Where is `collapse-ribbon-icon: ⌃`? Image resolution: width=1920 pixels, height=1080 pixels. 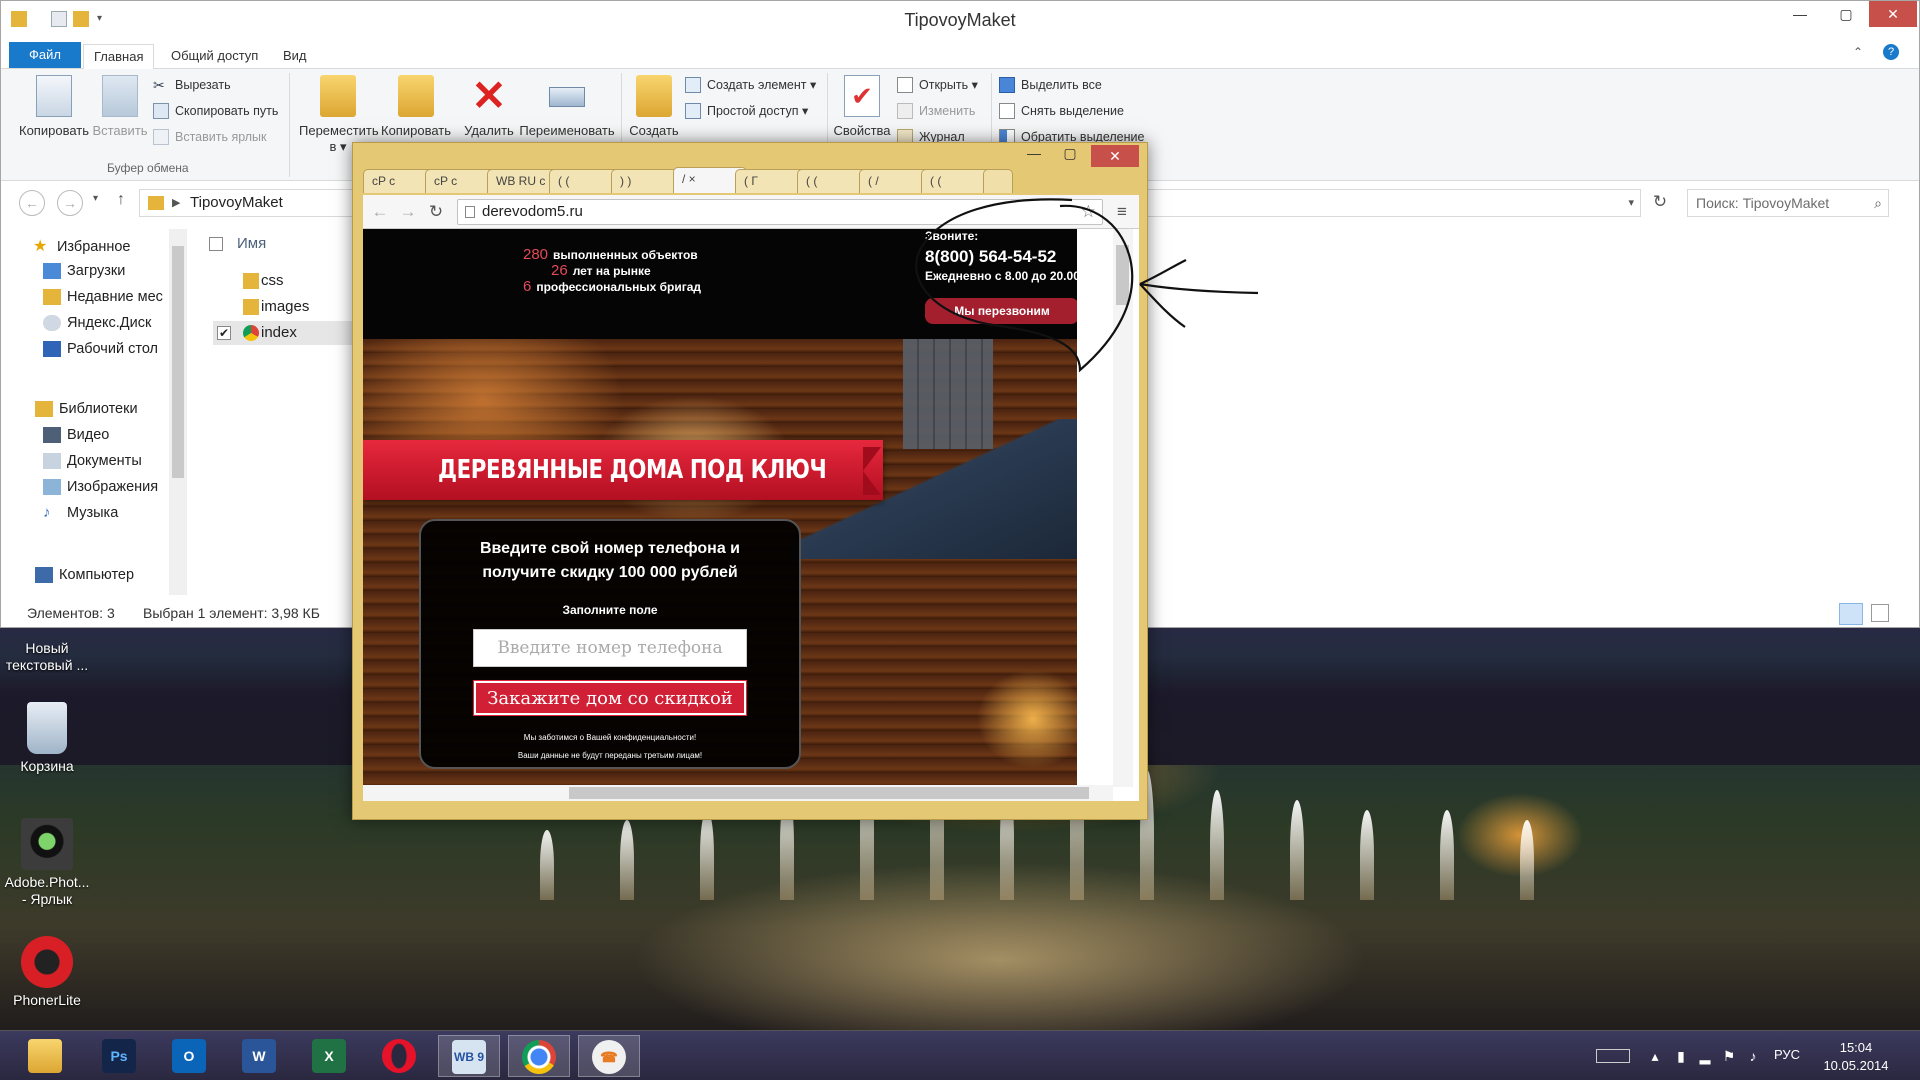 collapse-ribbon-icon: ⌃ is located at coordinates (1858, 52).